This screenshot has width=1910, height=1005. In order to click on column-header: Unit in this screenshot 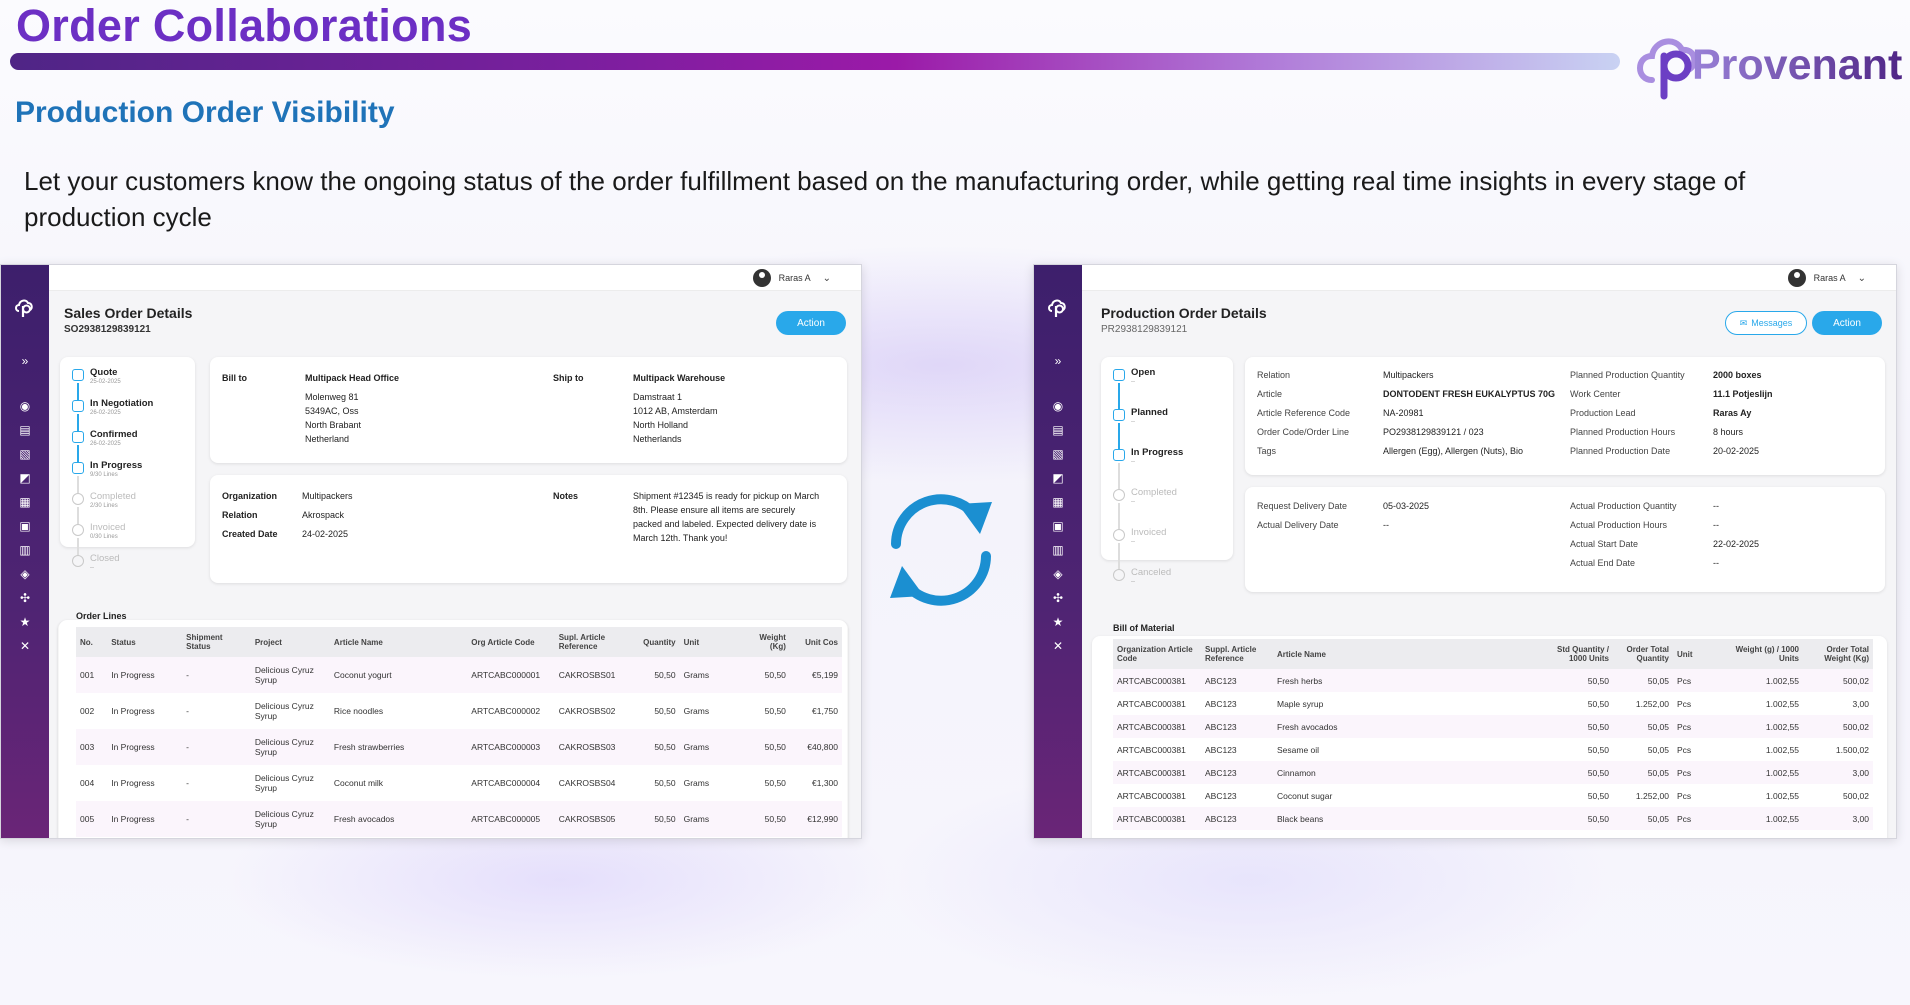, I will do `click(709, 642)`.